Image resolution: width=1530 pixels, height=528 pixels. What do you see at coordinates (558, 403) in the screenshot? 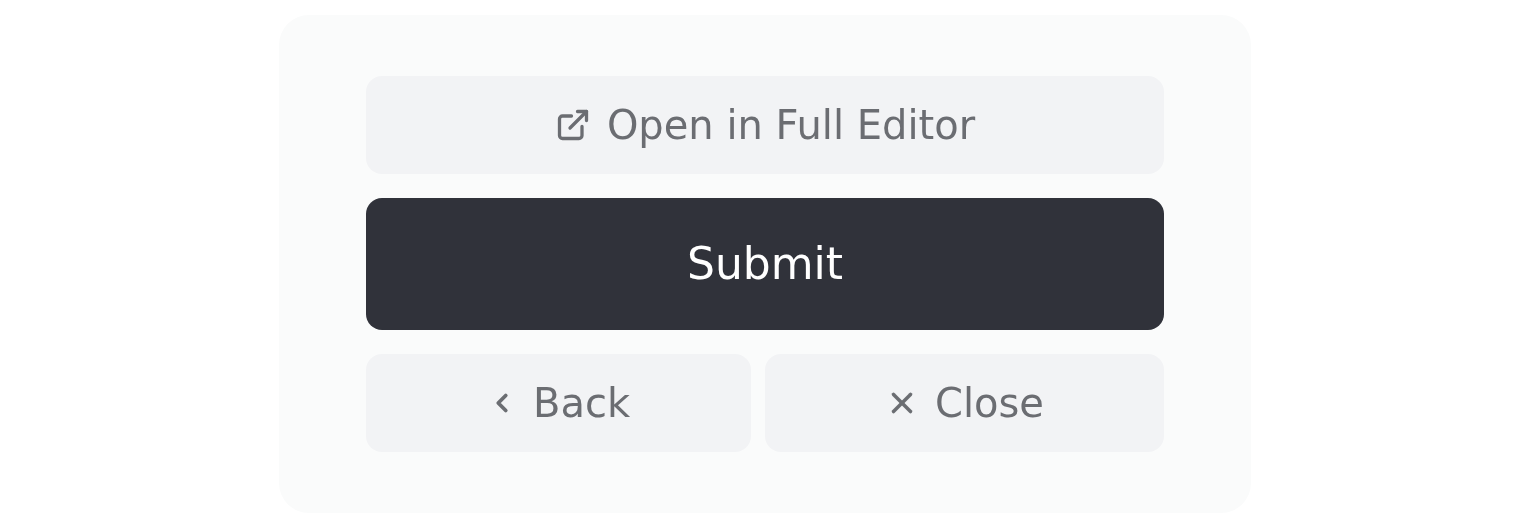
I see `back-button: Back` at bounding box center [558, 403].